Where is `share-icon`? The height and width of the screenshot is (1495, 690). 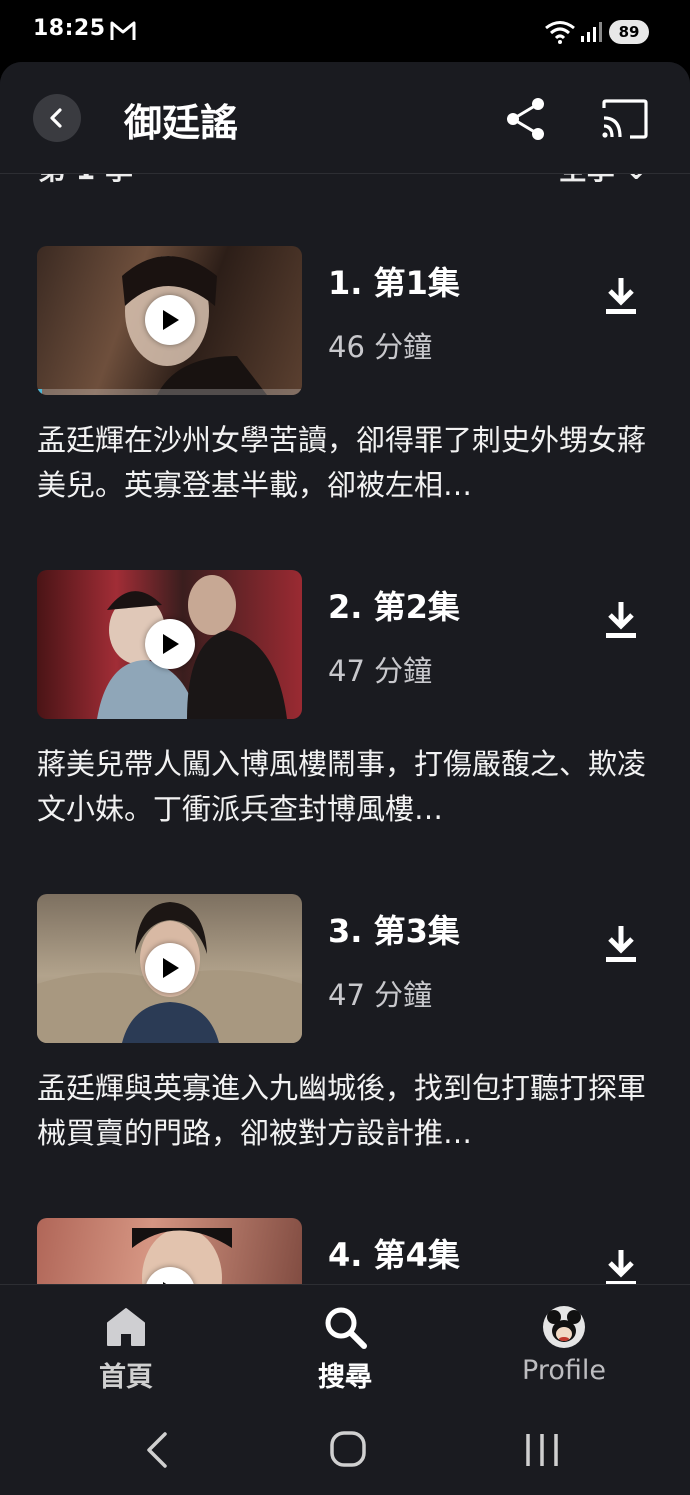
share-icon is located at coordinates (526, 119).